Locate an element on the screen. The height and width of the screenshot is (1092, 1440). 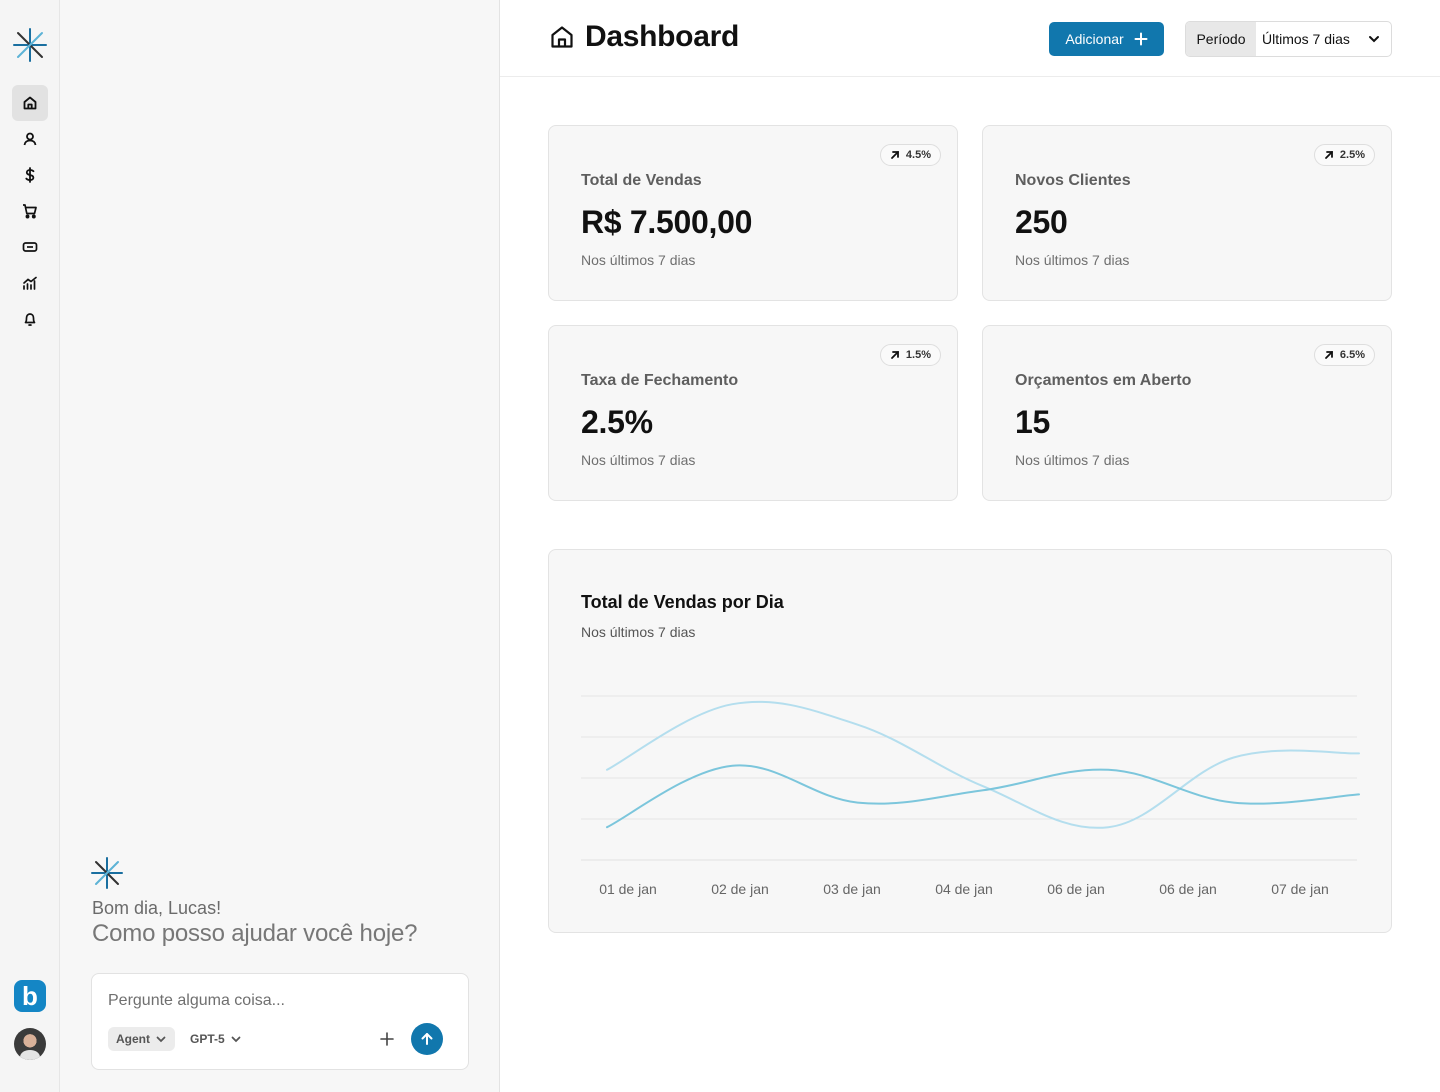
kpi-label: Taxa de Fechamento is located at coordinates (660, 380).